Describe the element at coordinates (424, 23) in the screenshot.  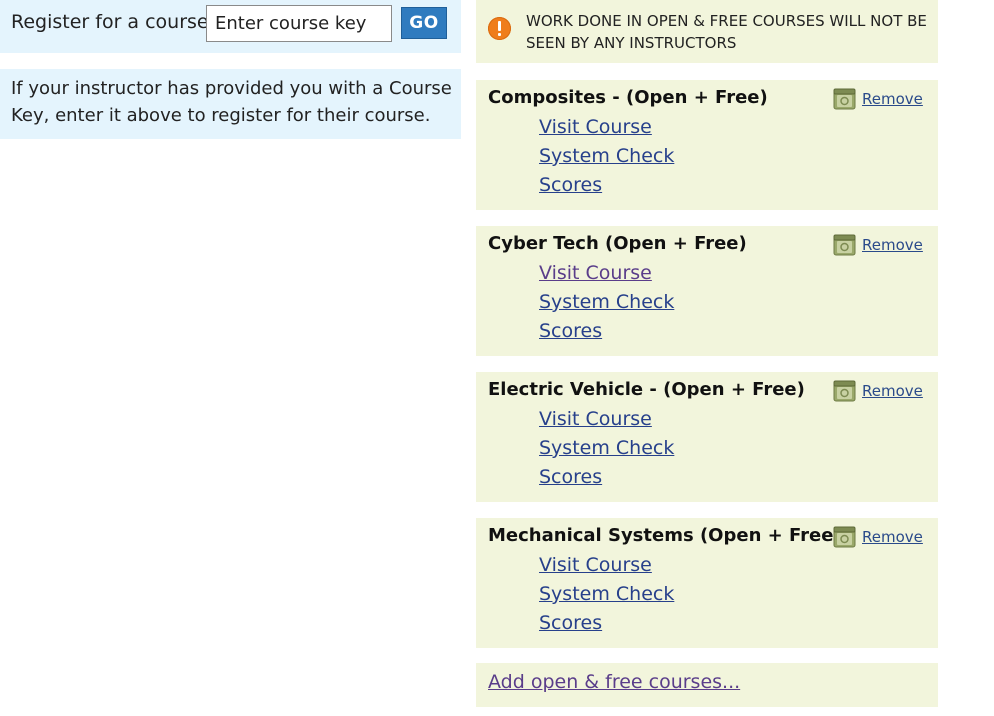
I see `go-button: GO` at that location.